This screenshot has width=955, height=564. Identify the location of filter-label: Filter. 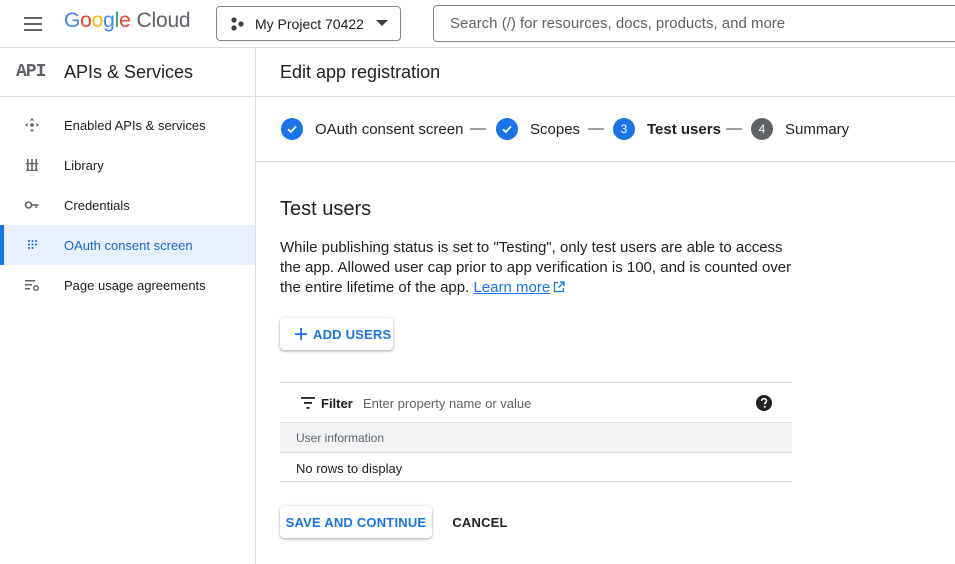
(337, 403).